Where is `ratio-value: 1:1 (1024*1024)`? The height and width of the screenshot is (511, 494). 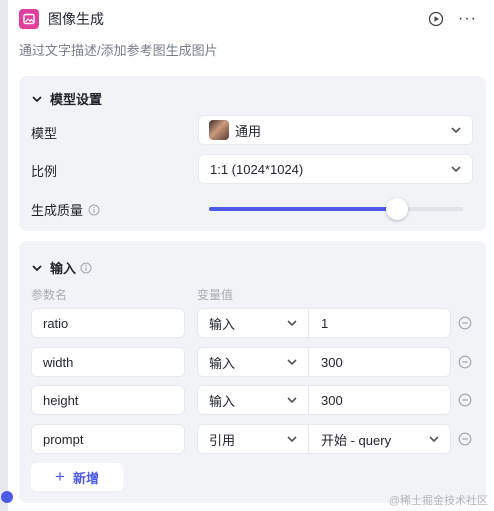
ratio-value: 1:1 (1024*1024) is located at coordinates (257, 169).